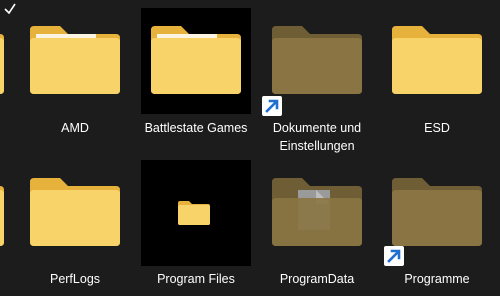 Image resolution: width=500 pixels, height=296 pixels. I want to click on folder-tile-esd: ESD, so click(437, 83).